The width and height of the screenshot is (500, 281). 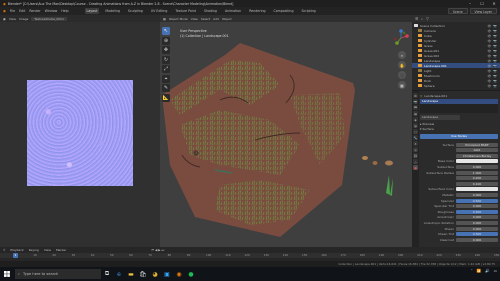 What do you see at coordinates (166, 69) in the screenshot?
I see `scale-tool-icon: ⤢` at bounding box center [166, 69].